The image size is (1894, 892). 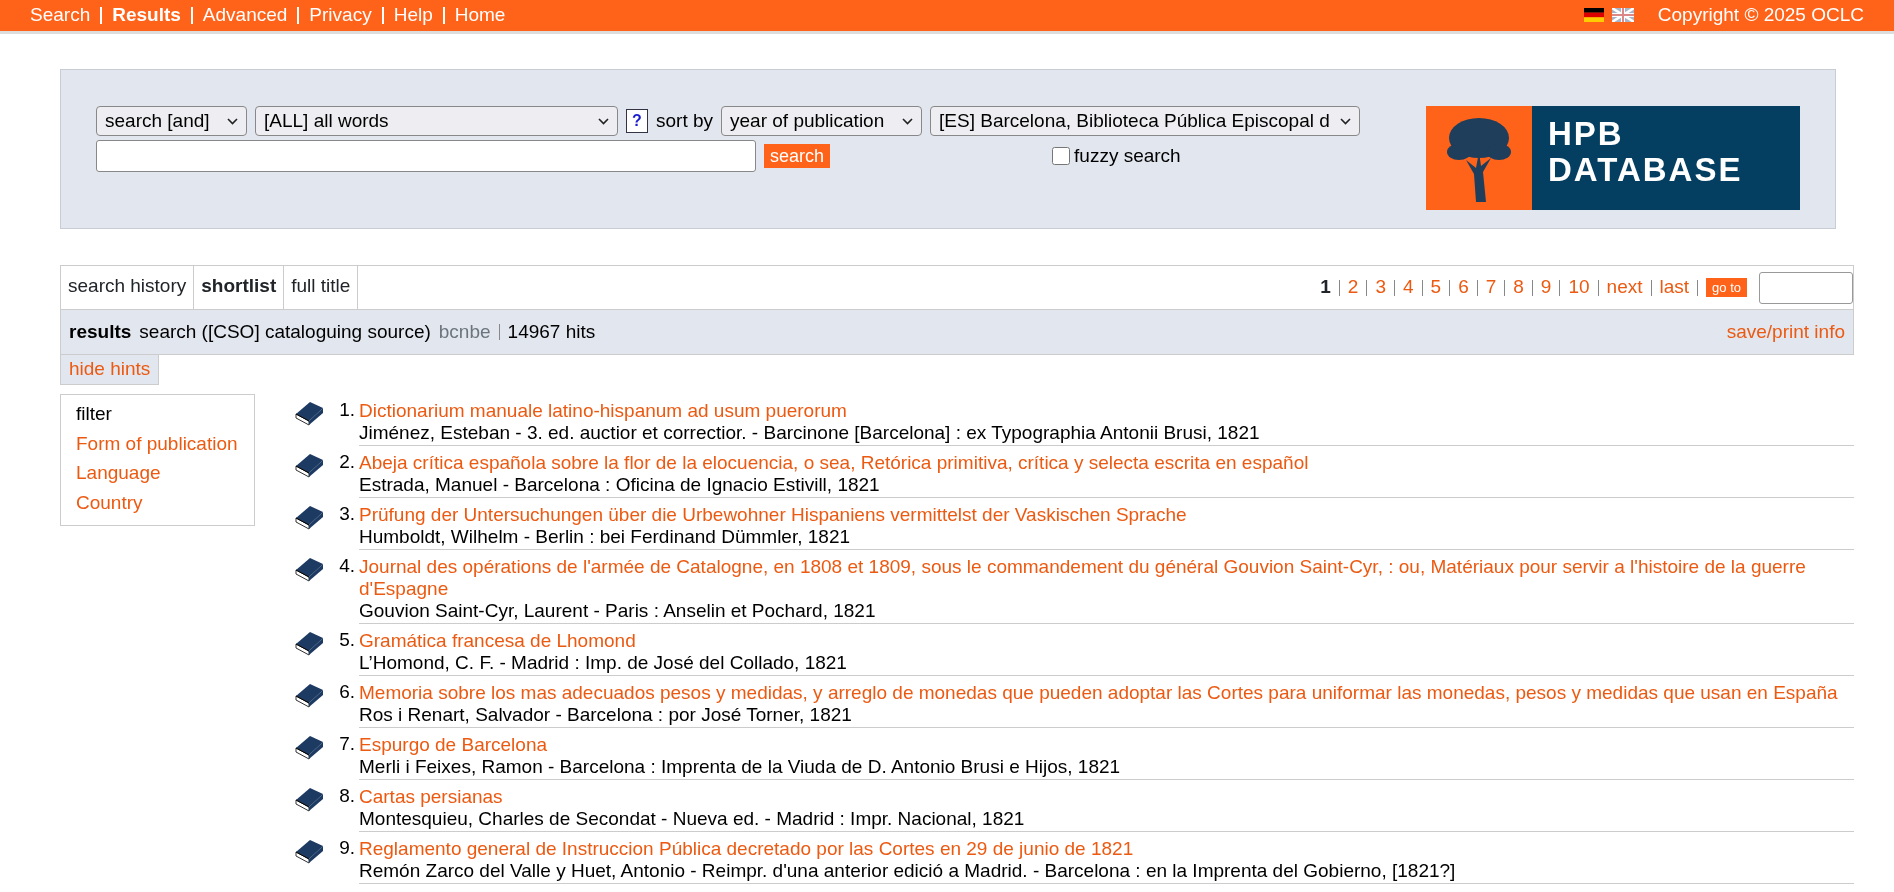 I want to click on record-details: Humboldt, Wilhelm - Berlin : bei Ferdinand Dümmler, 1821, so click(x=605, y=536).